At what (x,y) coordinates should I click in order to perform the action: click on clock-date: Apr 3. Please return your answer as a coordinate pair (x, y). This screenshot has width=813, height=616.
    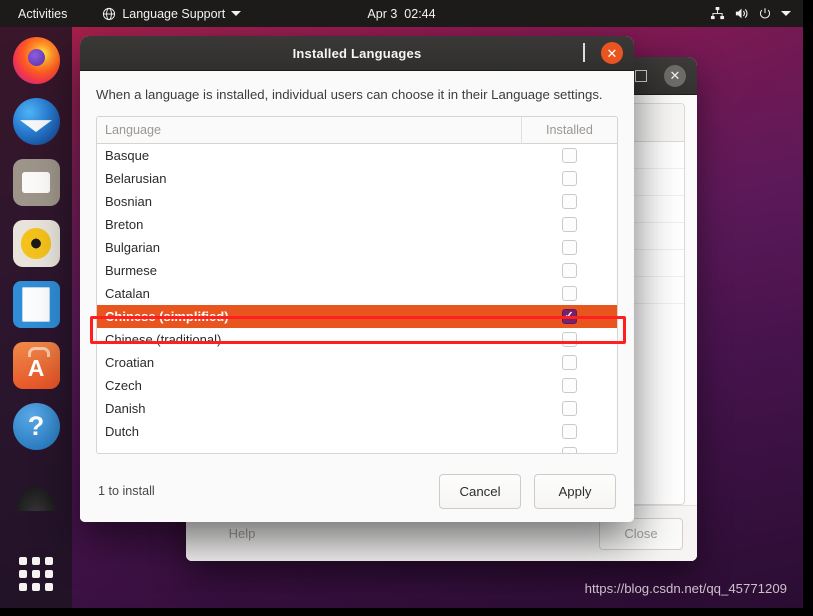
    Looking at the image, I should click on (382, 13).